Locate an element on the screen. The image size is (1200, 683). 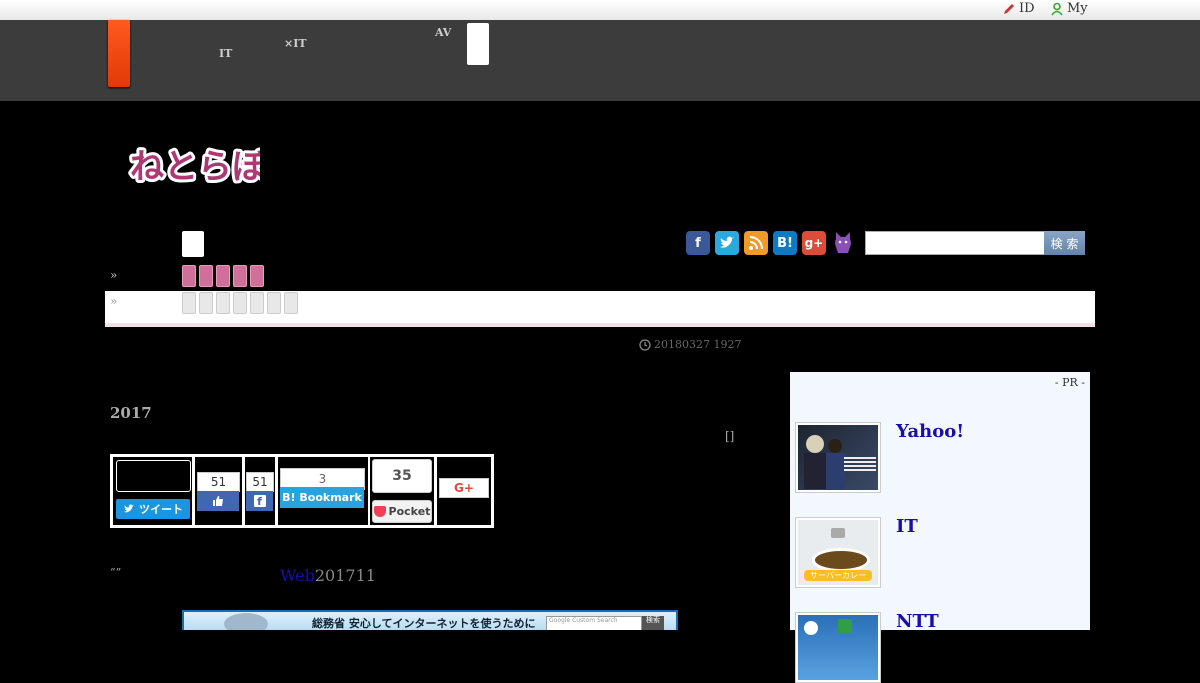
banner-search-button: 検索 is located at coordinates (653, 623).